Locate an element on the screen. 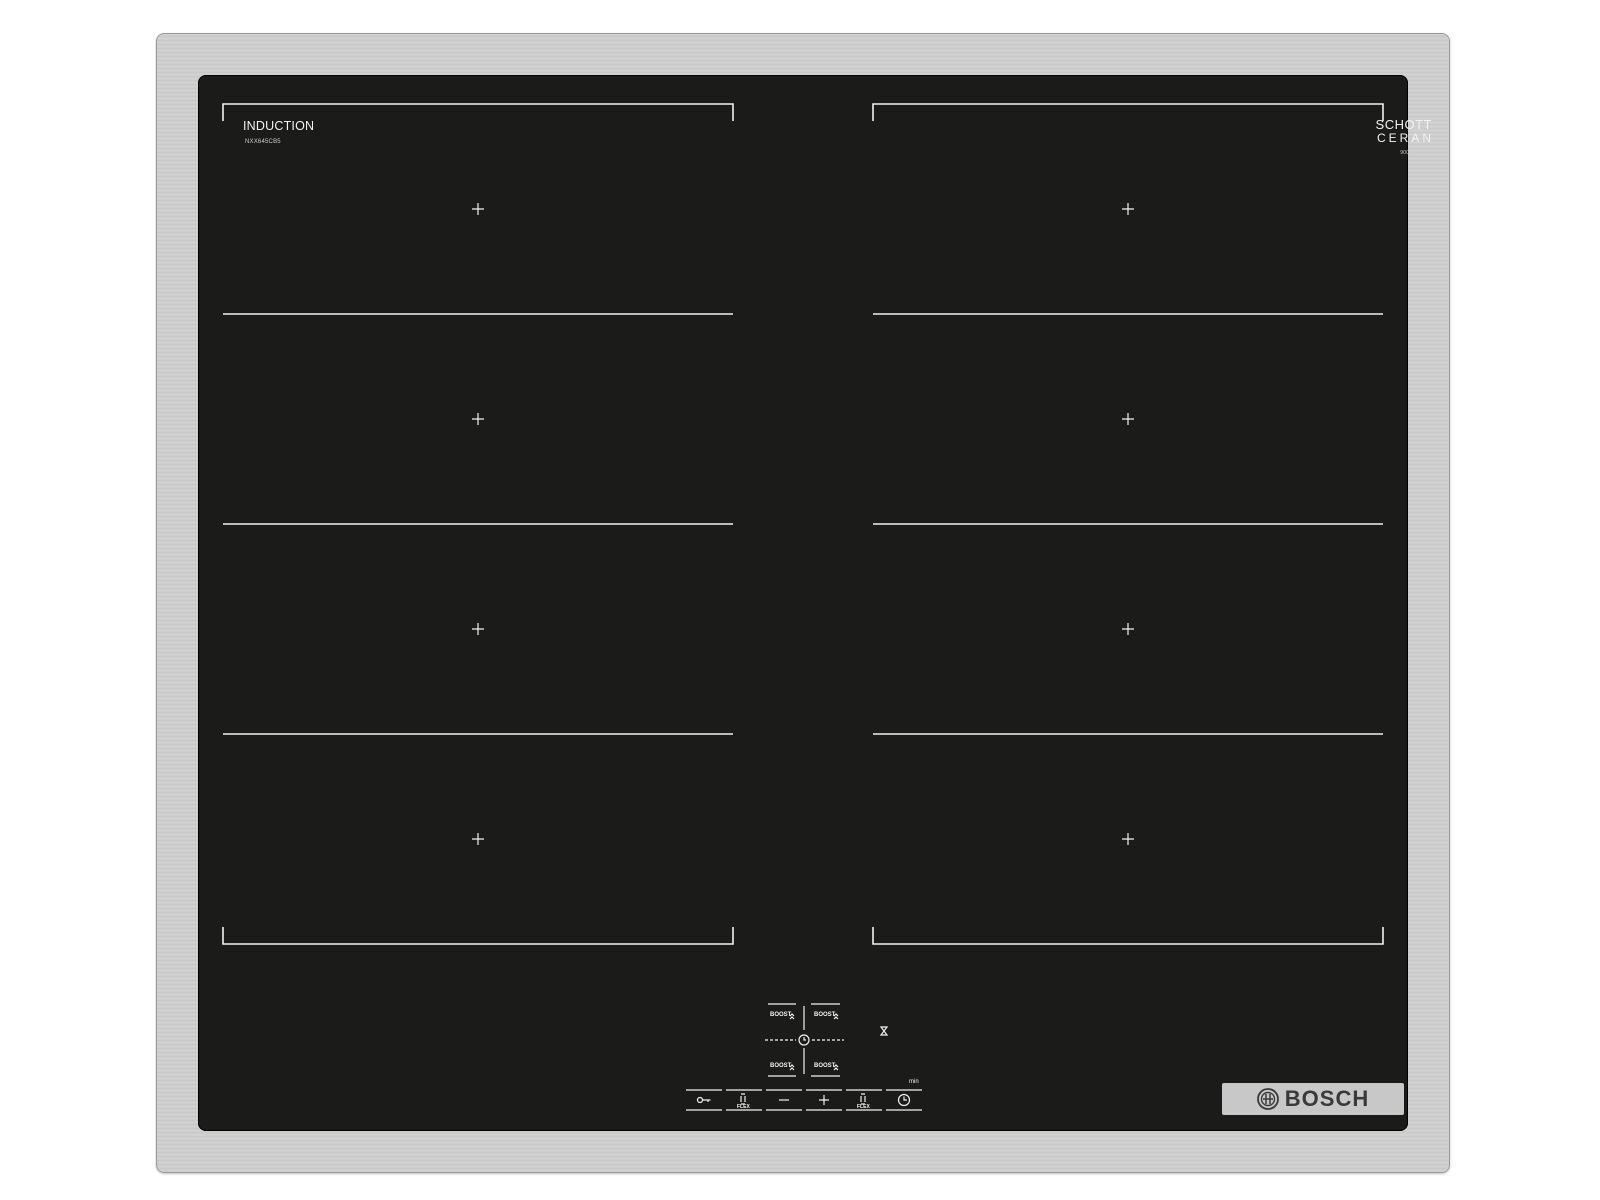 Image resolution: width=1600 pixels, height=1200 pixels. boost-label-top-left: BOOST is located at coordinates (781, 1015).